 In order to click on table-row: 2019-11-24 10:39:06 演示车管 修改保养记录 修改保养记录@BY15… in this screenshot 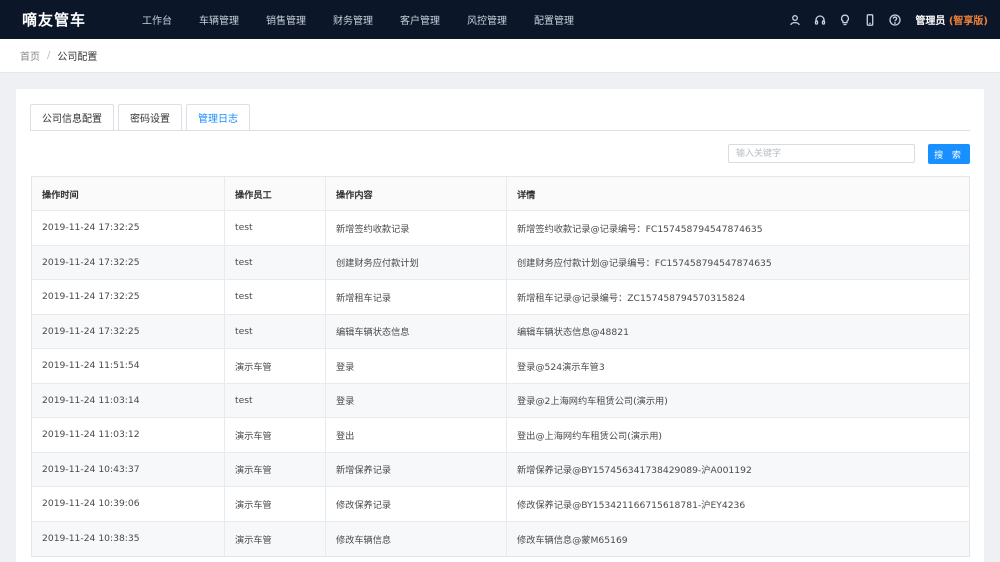, I will do `click(500, 504)`.